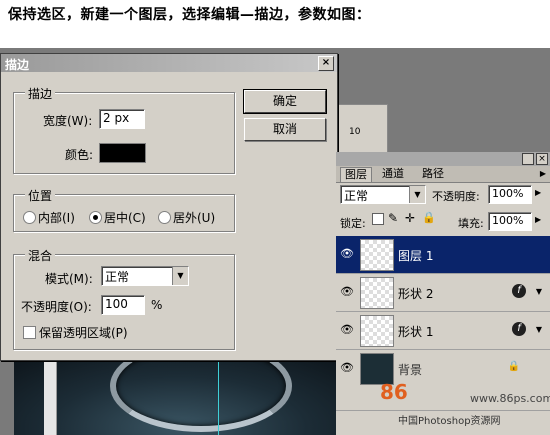  I want to click on guide-line, so click(218, 398).